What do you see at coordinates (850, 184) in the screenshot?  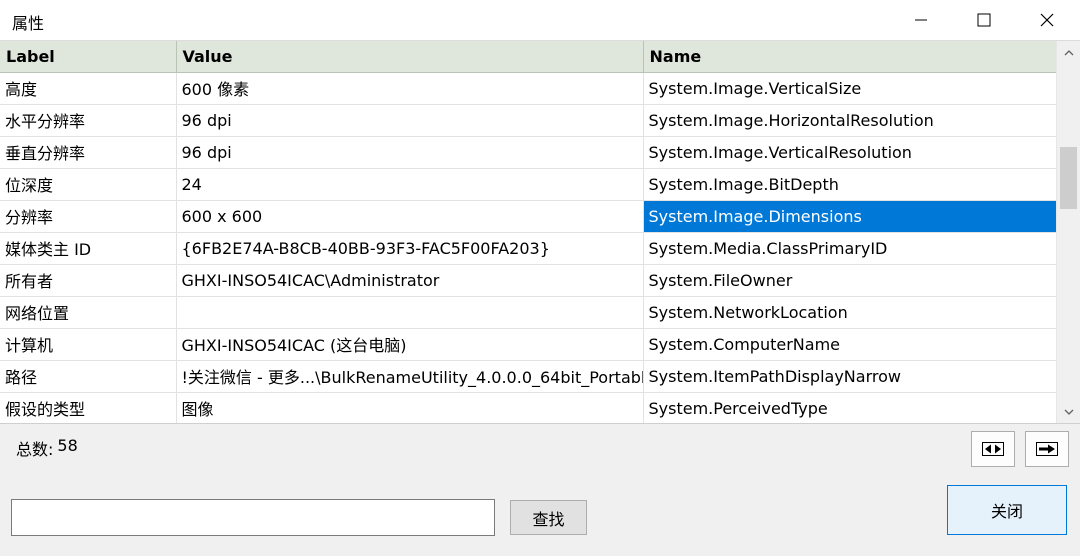 I see `cell-name: System.Image.BitDepth` at bounding box center [850, 184].